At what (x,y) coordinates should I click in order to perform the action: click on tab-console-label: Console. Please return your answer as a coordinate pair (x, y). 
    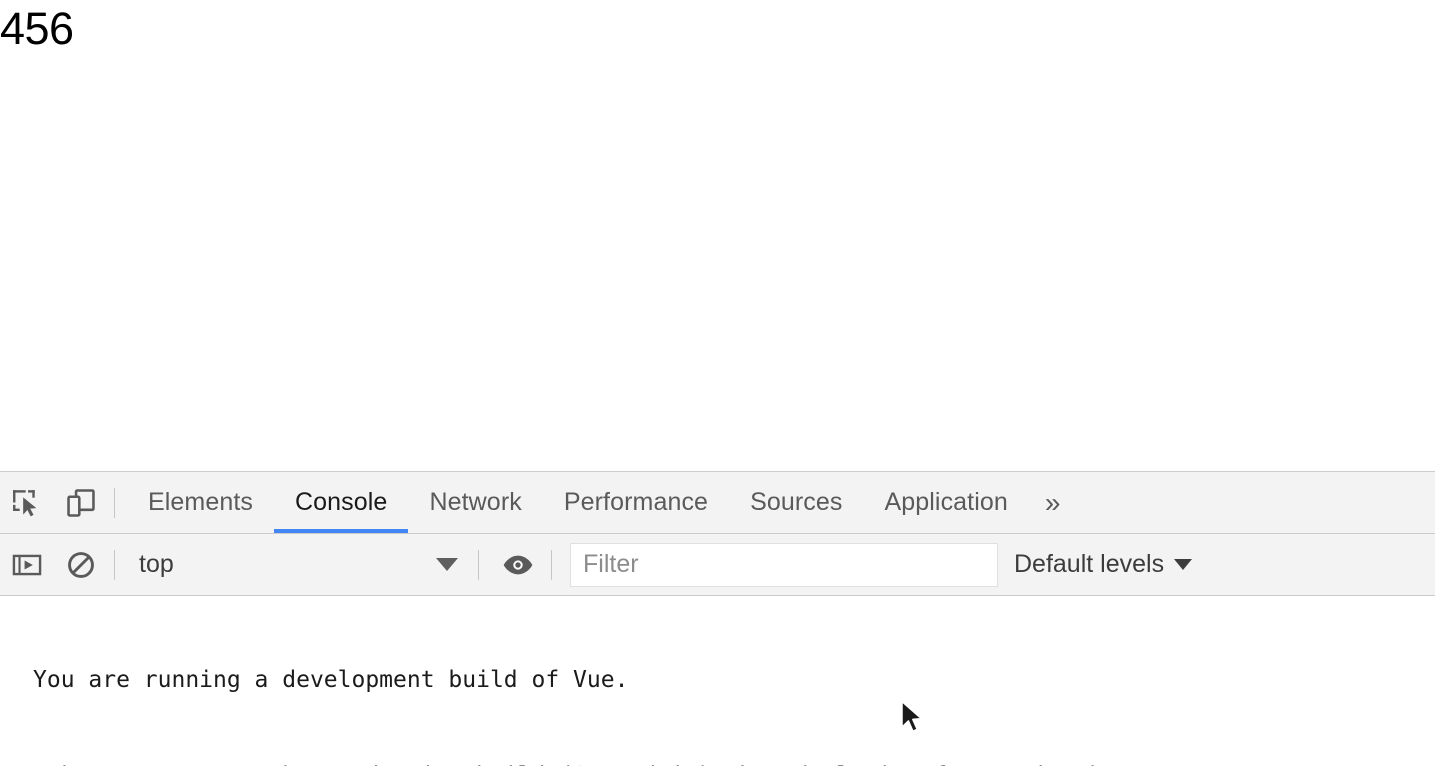
    Looking at the image, I should click on (341, 502).